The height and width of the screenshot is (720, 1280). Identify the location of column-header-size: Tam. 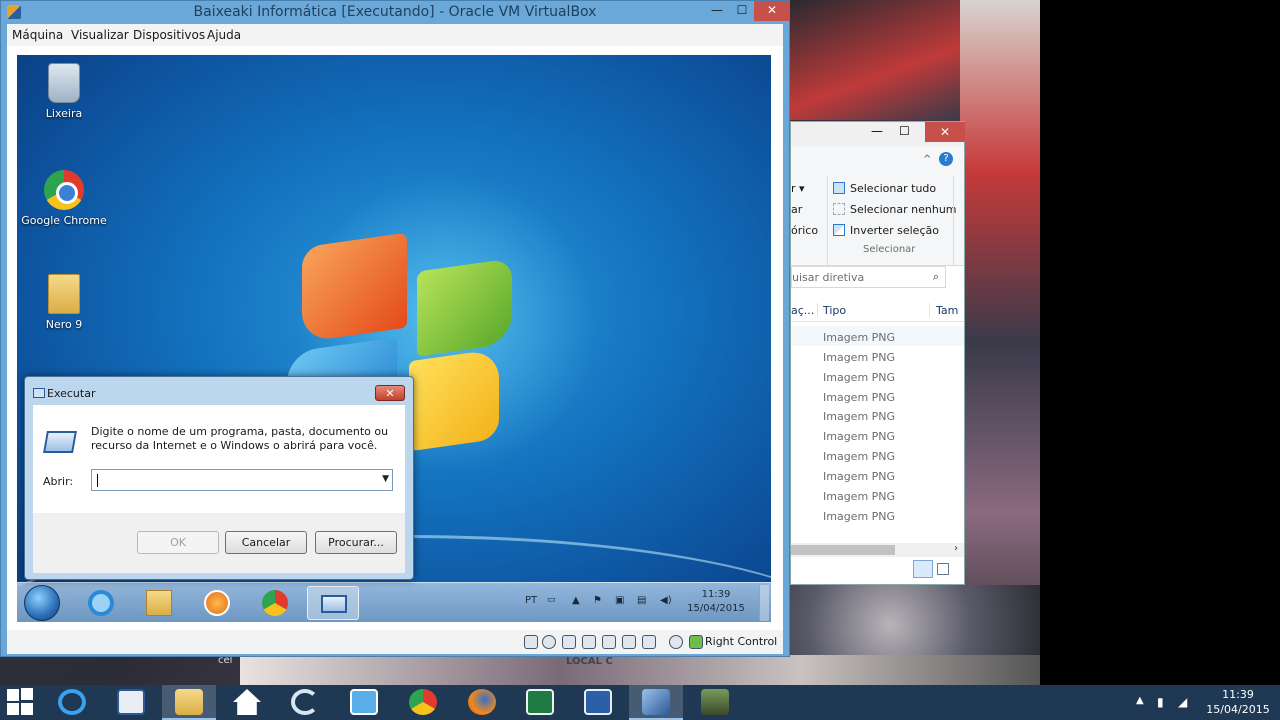
(947, 310).